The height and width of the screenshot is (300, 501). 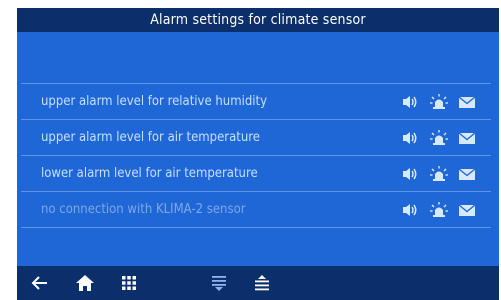 I want to click on alarm-row-label: lower alarm level for air temperature, so click(x=149, y=173).